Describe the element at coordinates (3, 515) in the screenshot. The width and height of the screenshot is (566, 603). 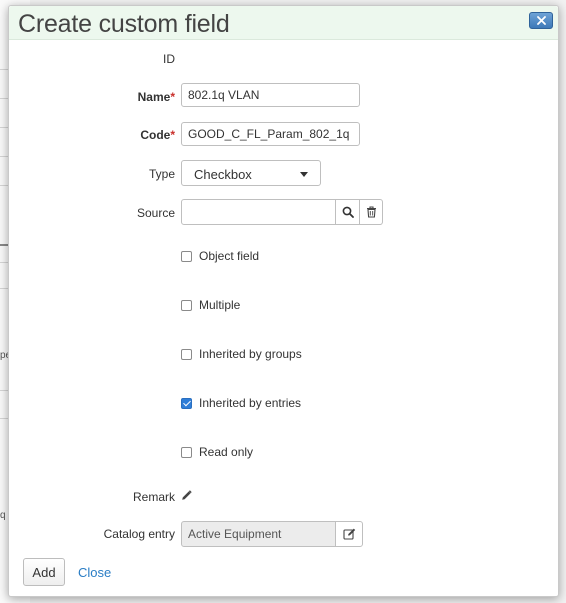
I see `background-text-fragment: q` at that location.